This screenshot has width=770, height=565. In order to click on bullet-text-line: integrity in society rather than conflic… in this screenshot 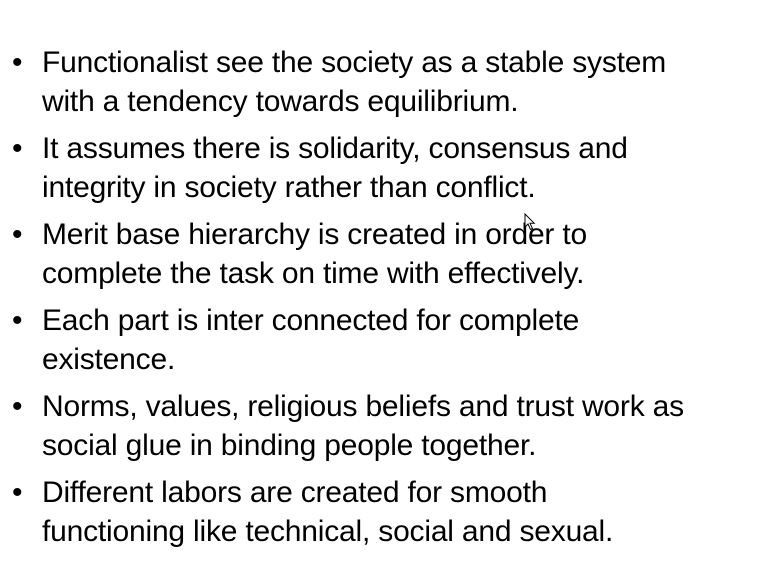, I will do `click(289, 187)`.